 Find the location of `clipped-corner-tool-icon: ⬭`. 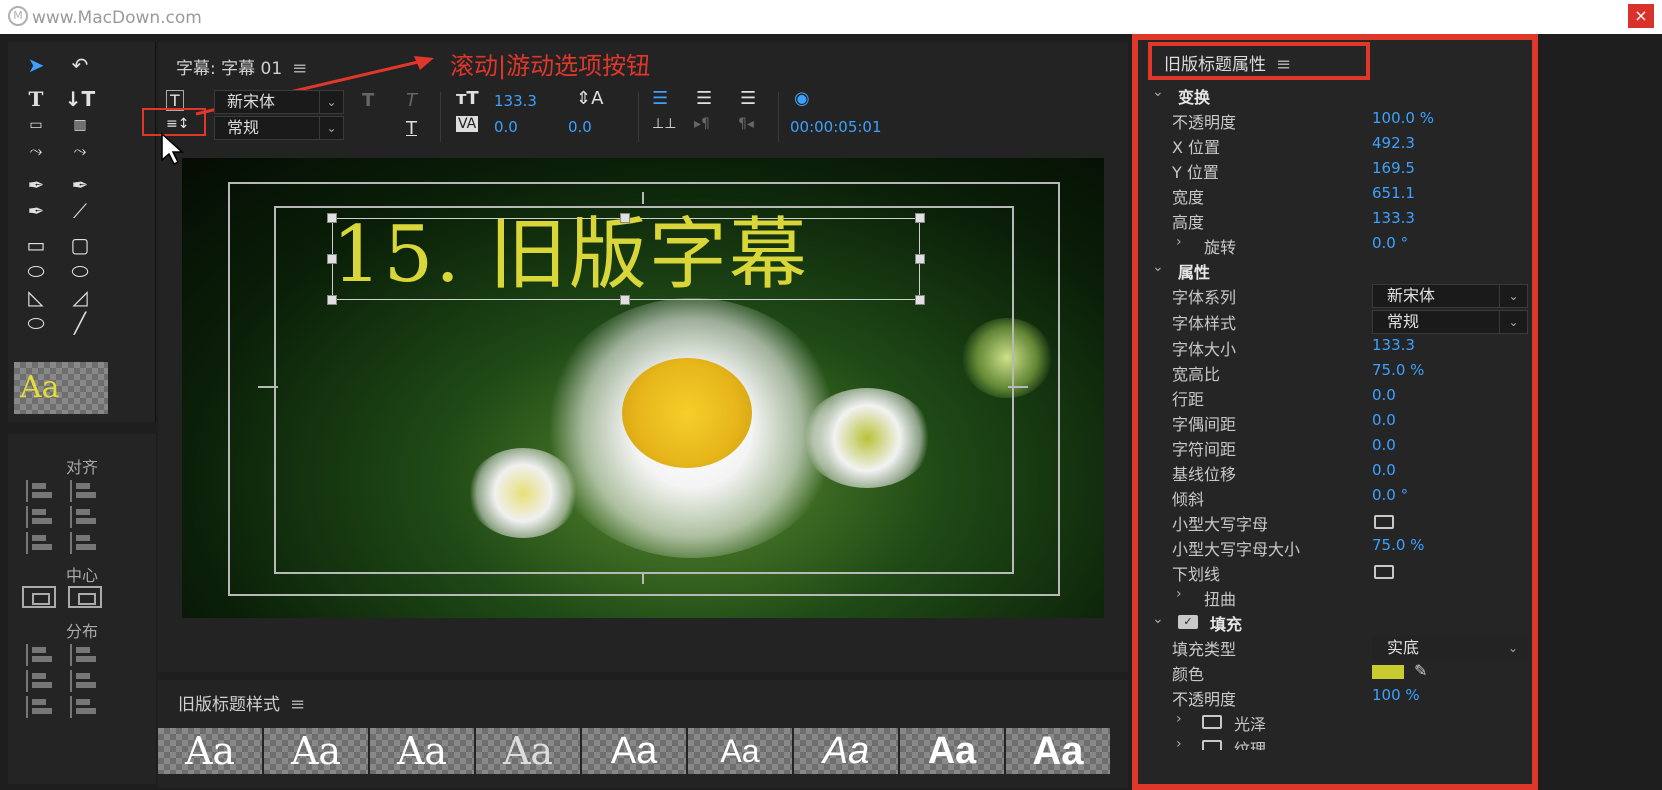

clipped-corner-tool-icon: ⬭ is located at coordinates (80, 271).